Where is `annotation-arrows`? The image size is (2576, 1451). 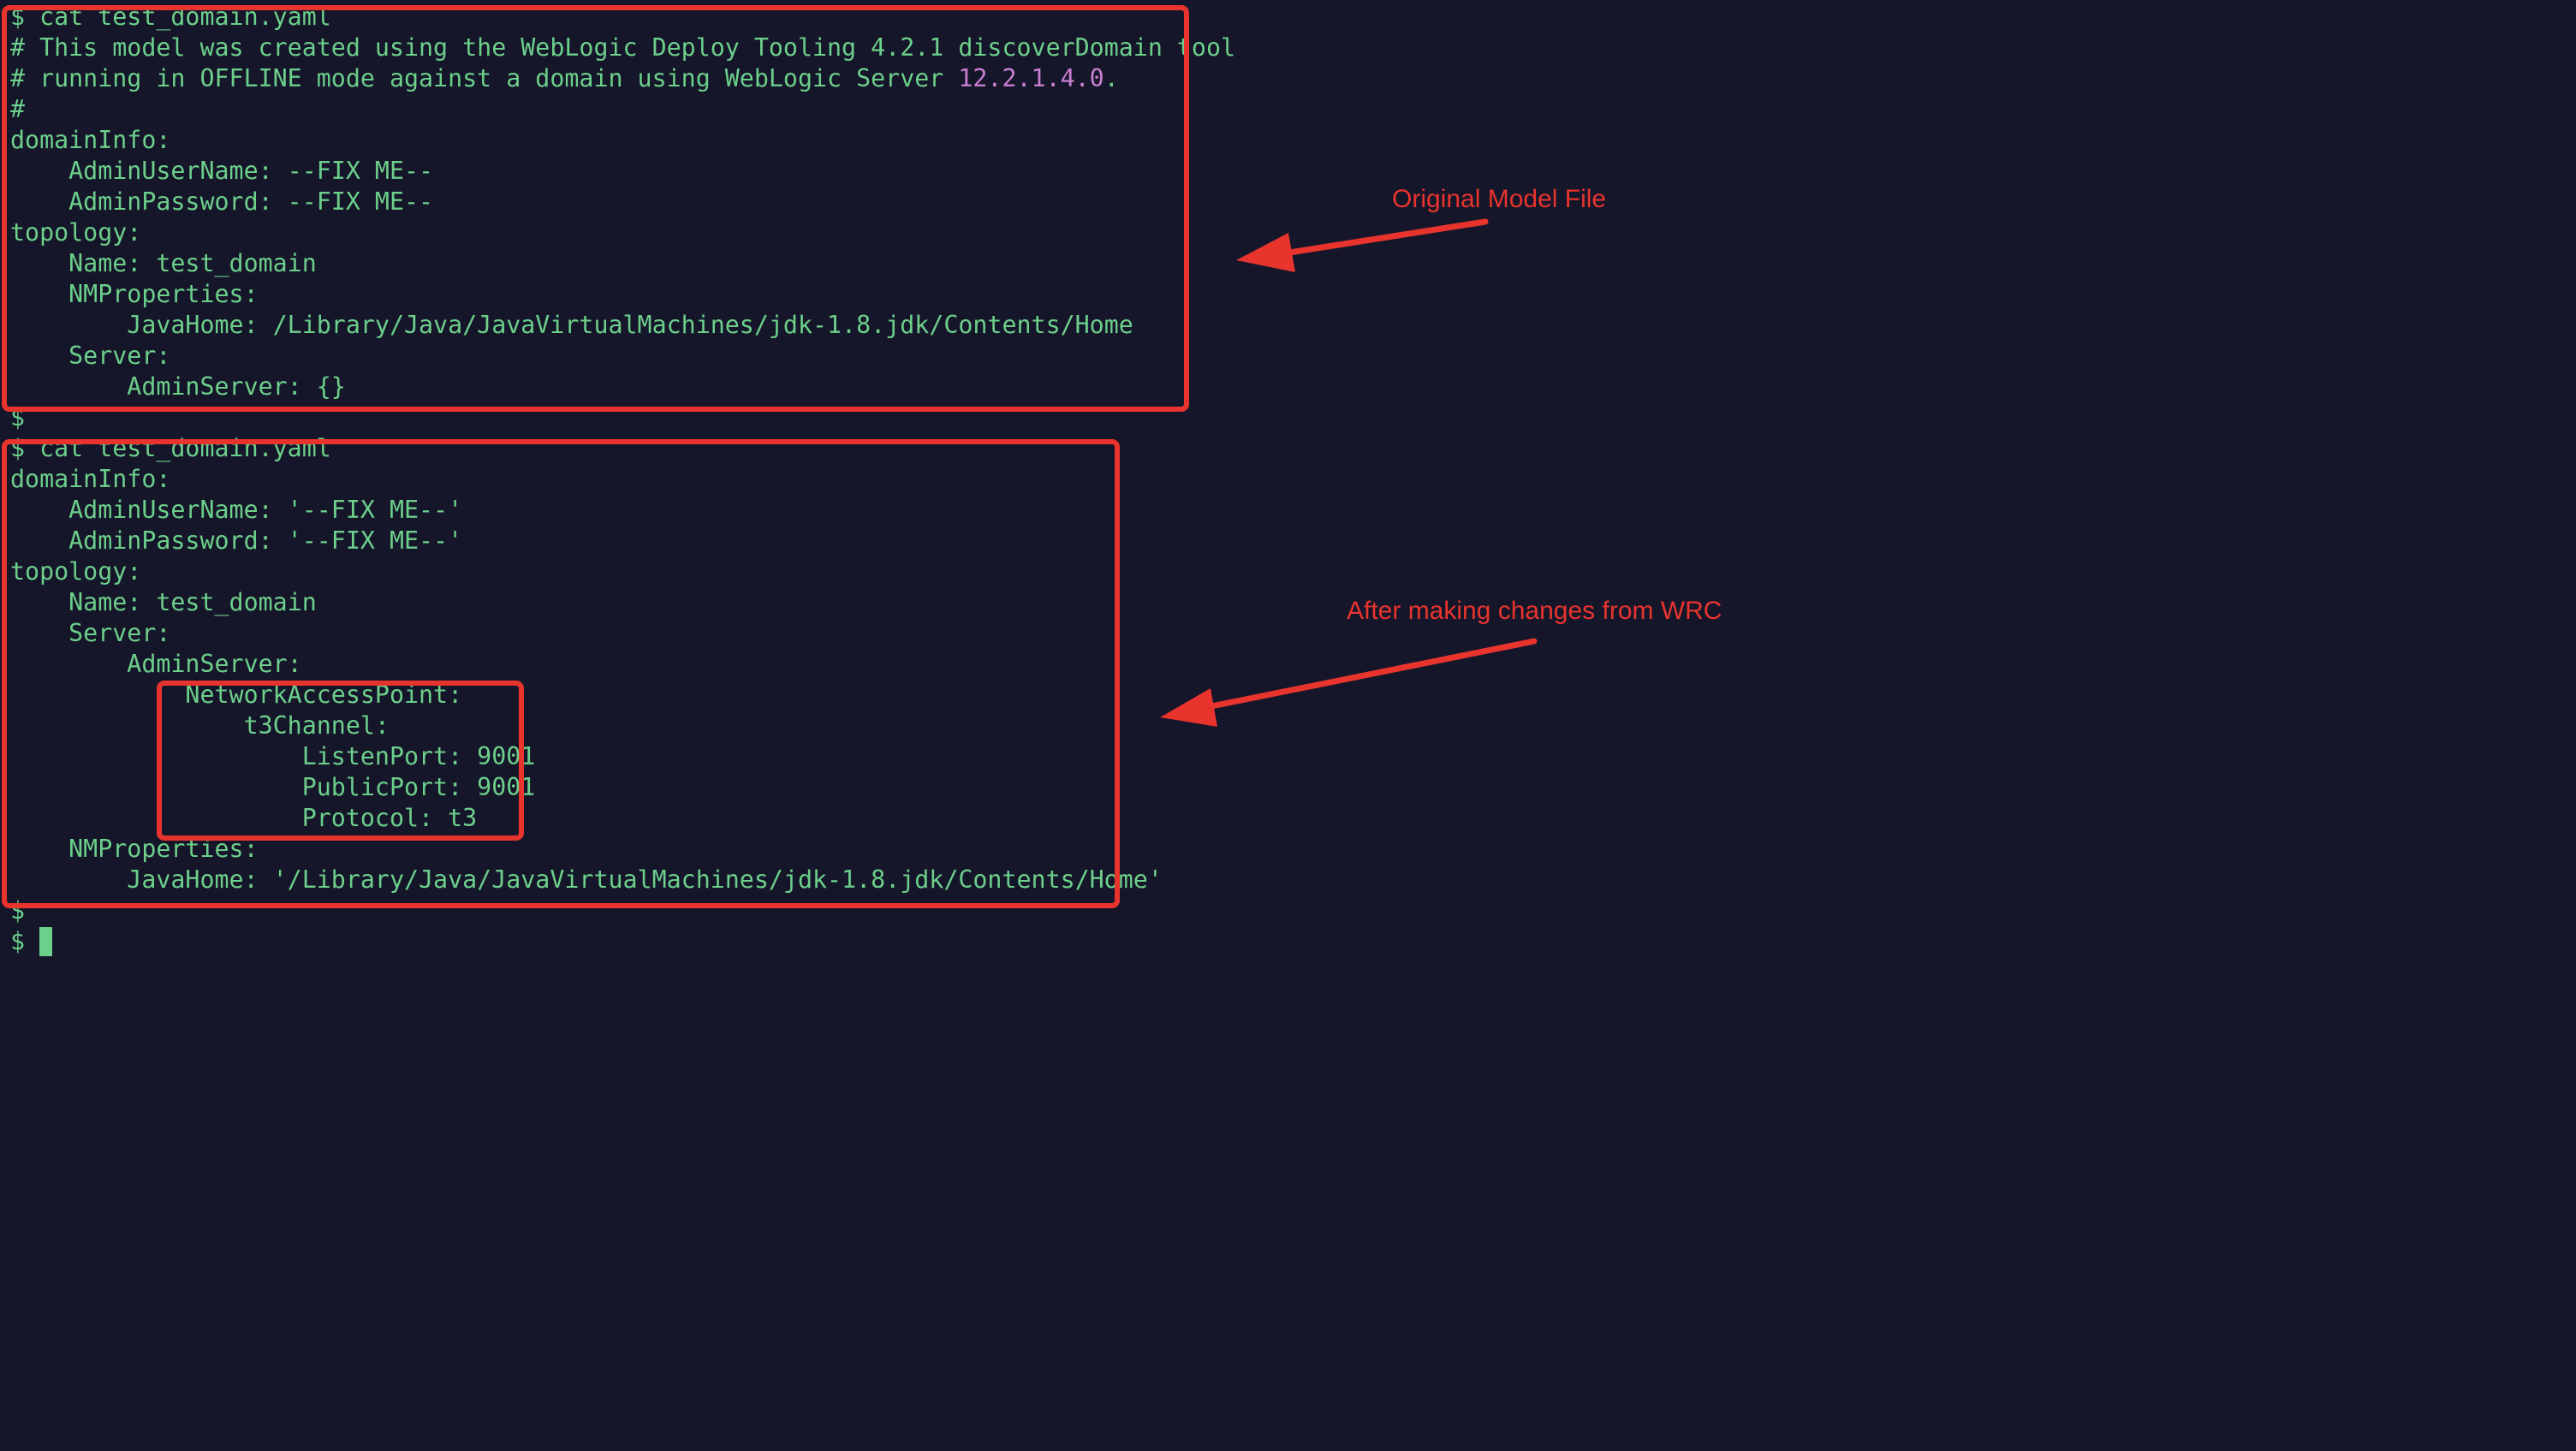
annotation-arrows is located at coordinates (1349, 472).